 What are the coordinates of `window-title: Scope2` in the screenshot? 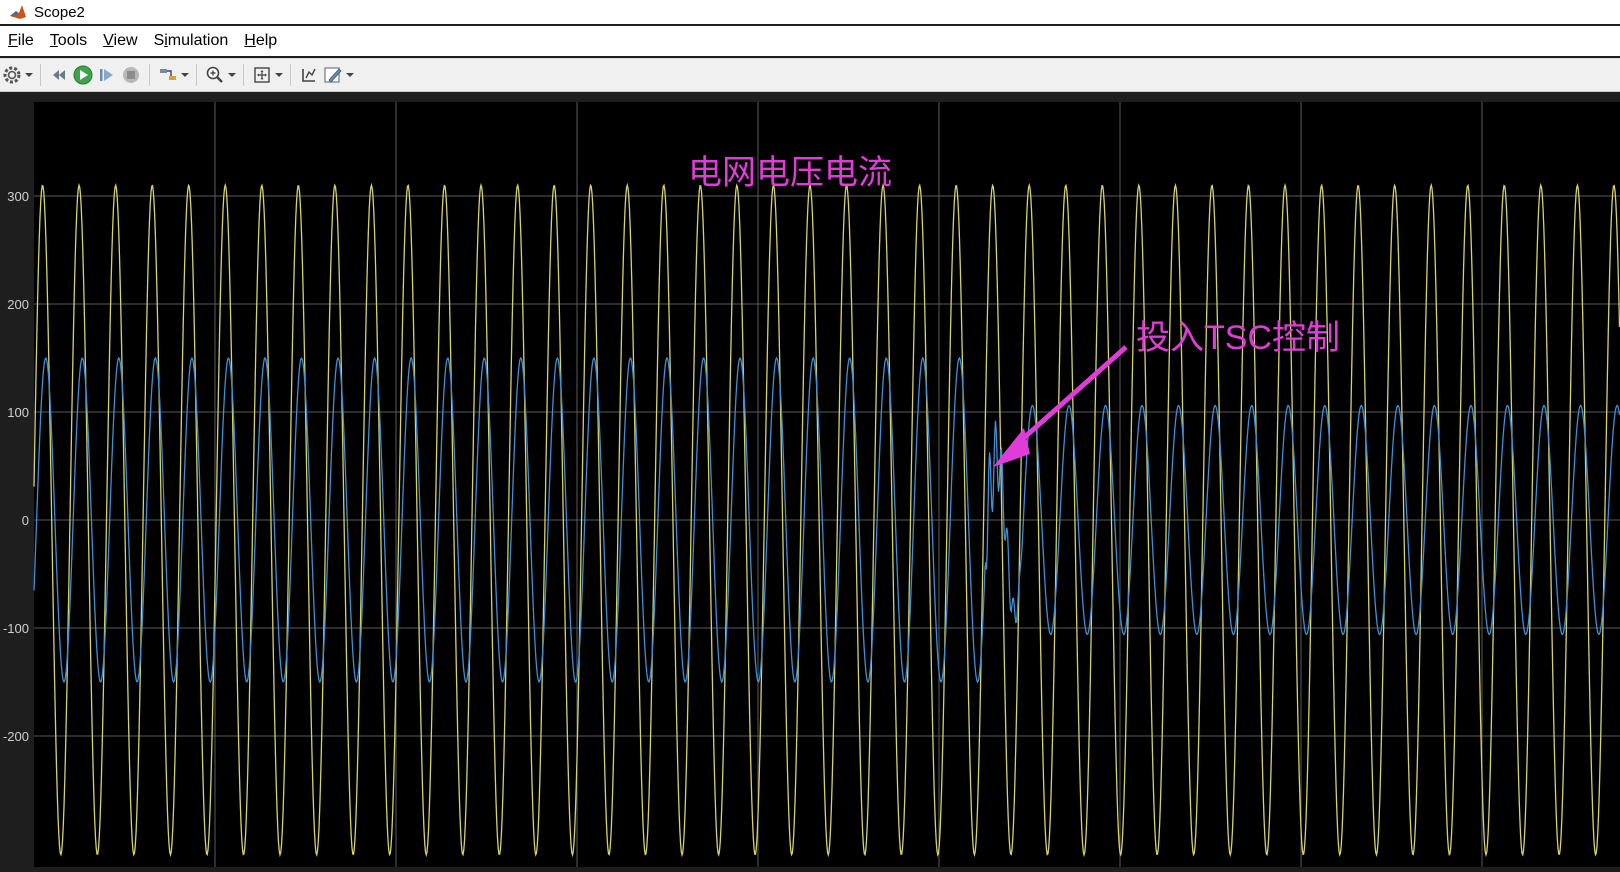 It's located at (59, 12).